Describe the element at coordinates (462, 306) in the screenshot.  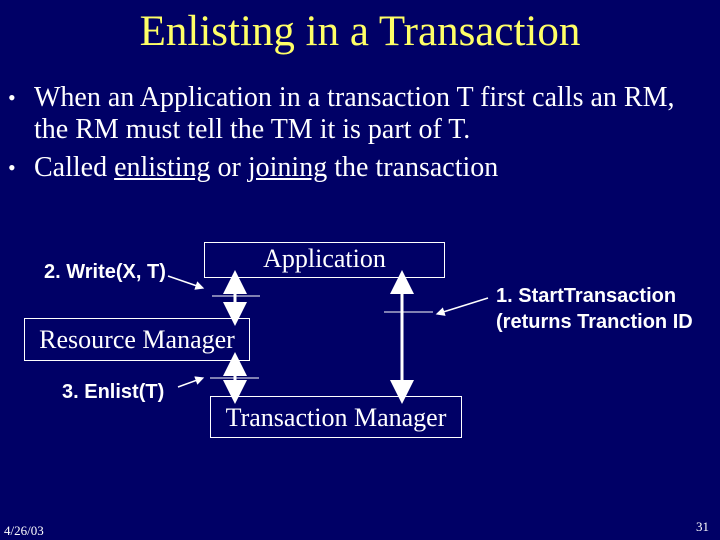
I see `pointer-start` at that location.